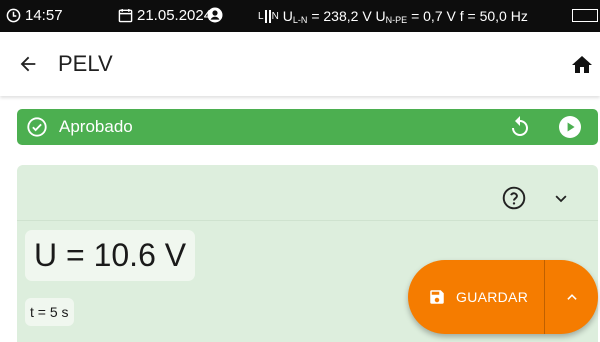  What do you see at coordinates (44, 15) in the screenshot?
I see `status-time-text: 14:57` at bounding box center [44, 15].